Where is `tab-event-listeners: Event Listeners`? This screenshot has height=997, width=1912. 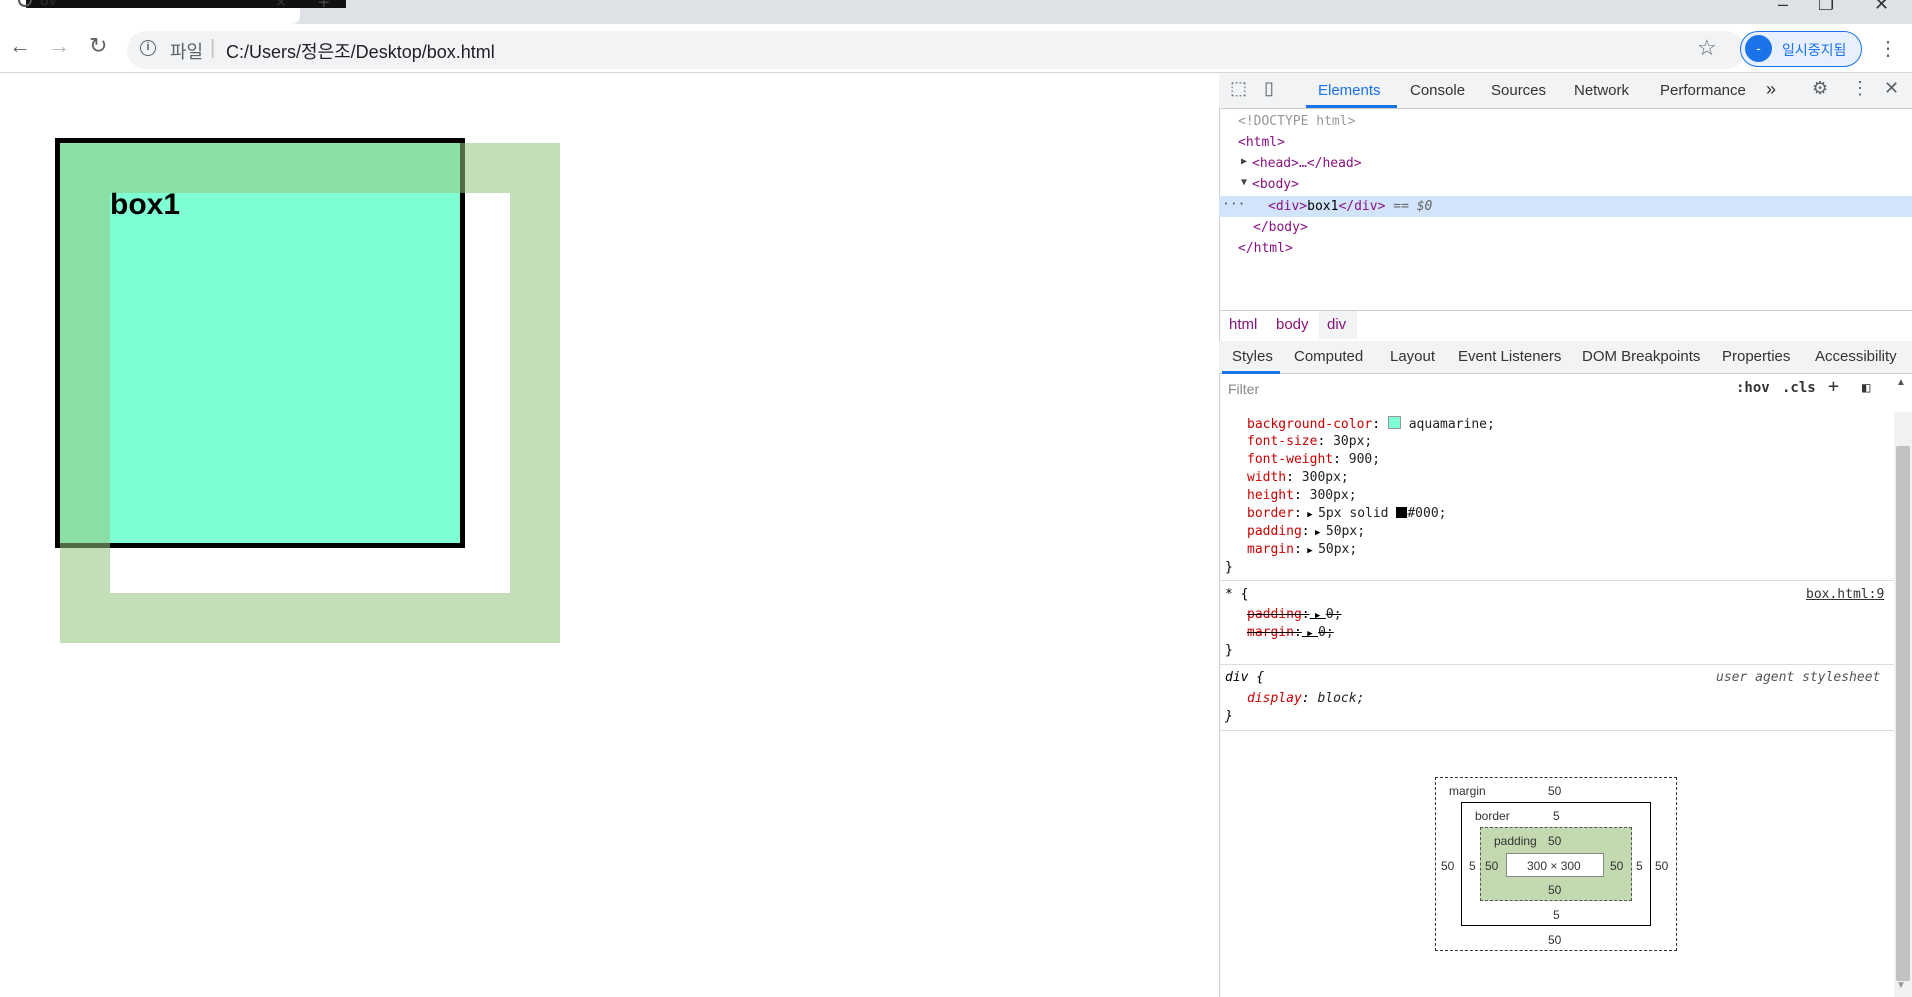
tab-event-listeners: Event Listeners is located at coordinates (1509, 356).